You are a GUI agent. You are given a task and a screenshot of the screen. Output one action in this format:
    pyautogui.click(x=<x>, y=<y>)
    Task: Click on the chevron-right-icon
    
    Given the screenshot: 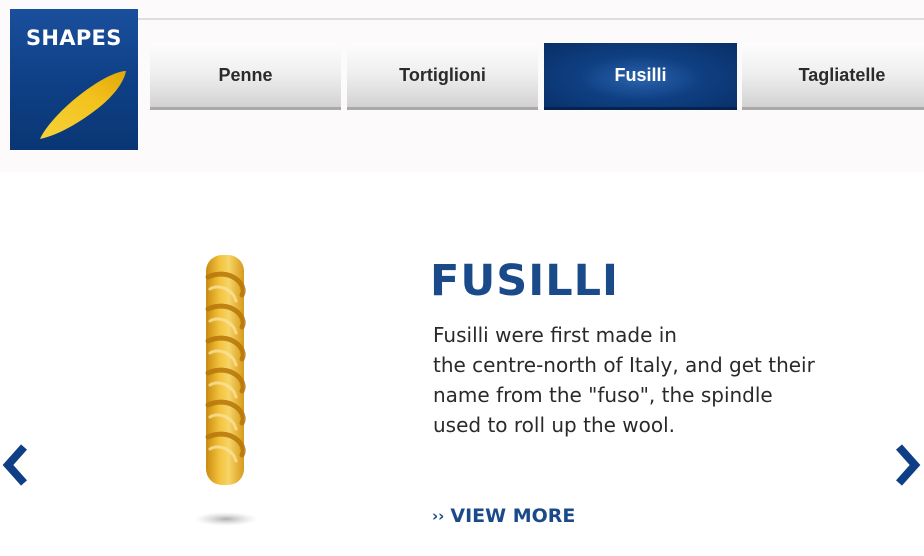 What is the action you would take?
    pyautogui.click(x=908, y=465)
    